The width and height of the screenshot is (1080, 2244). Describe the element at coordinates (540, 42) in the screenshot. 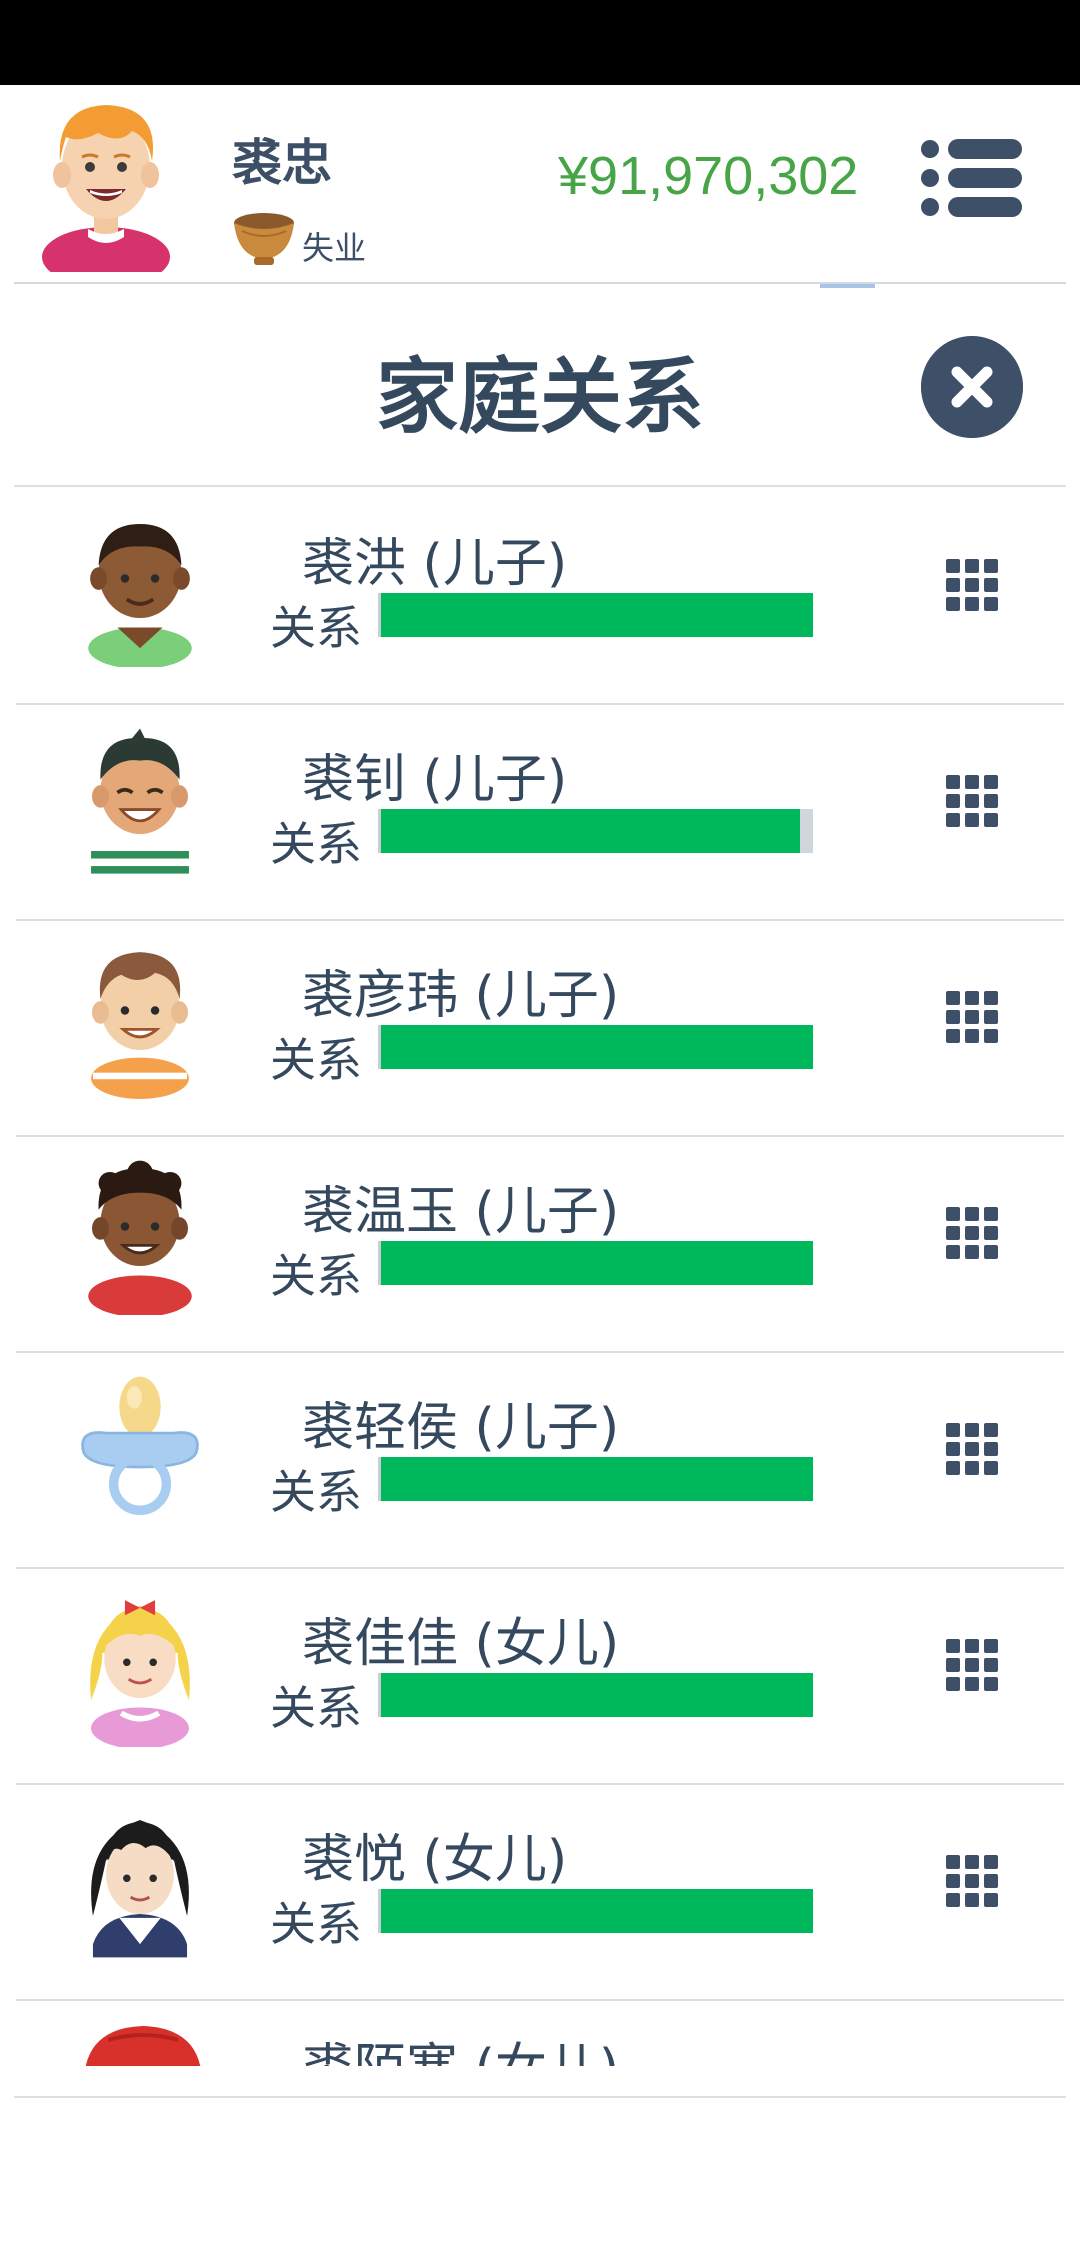

I see `status-bar` at that location.